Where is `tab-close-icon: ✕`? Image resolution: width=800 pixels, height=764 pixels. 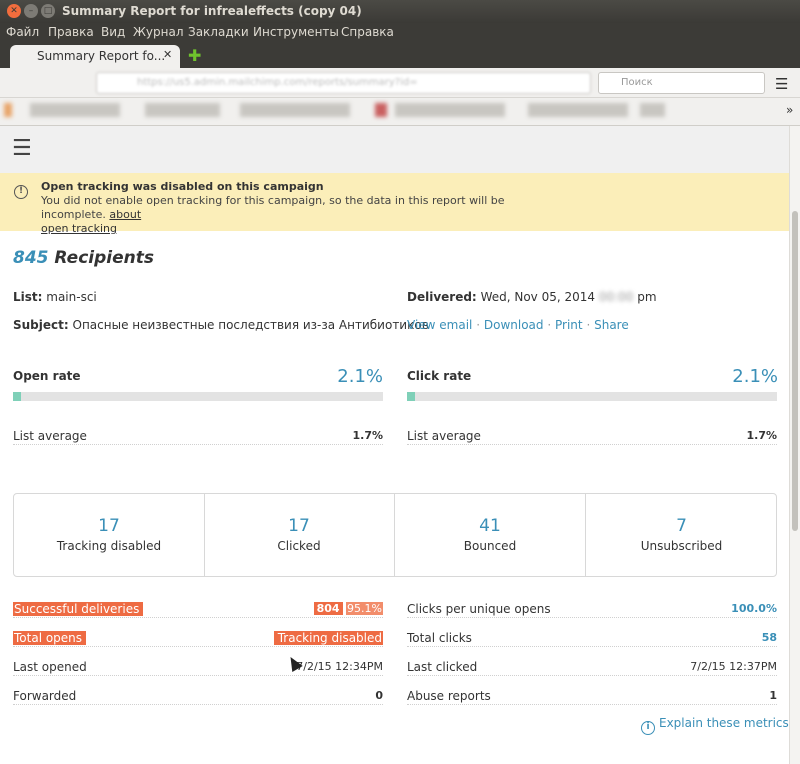 tab-close-icon: ✕ is located at coordinates (167, 54).